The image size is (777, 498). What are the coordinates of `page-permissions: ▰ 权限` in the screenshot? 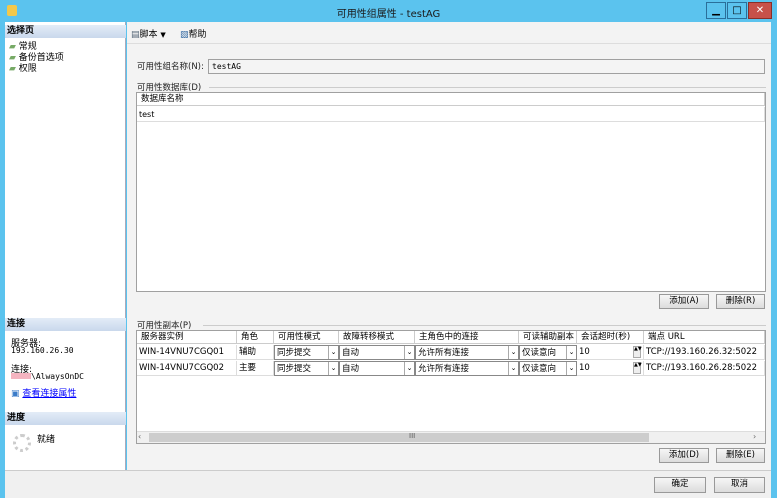 It's located at (23, 67).